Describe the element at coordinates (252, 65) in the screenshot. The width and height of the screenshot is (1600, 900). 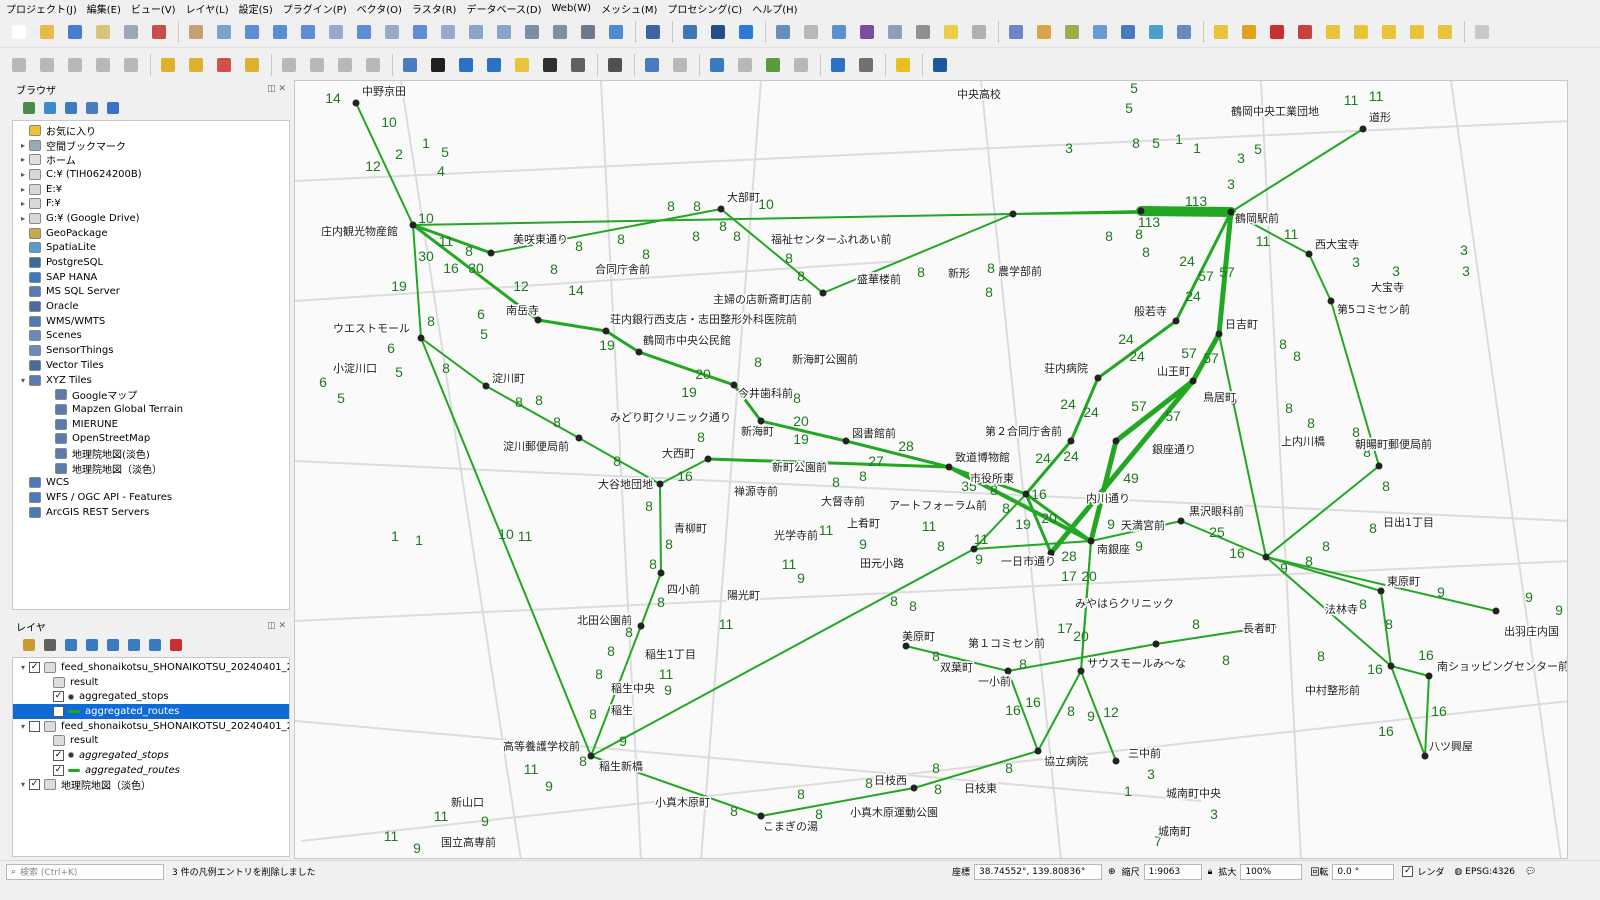
I see `select-location-icon` at that location.